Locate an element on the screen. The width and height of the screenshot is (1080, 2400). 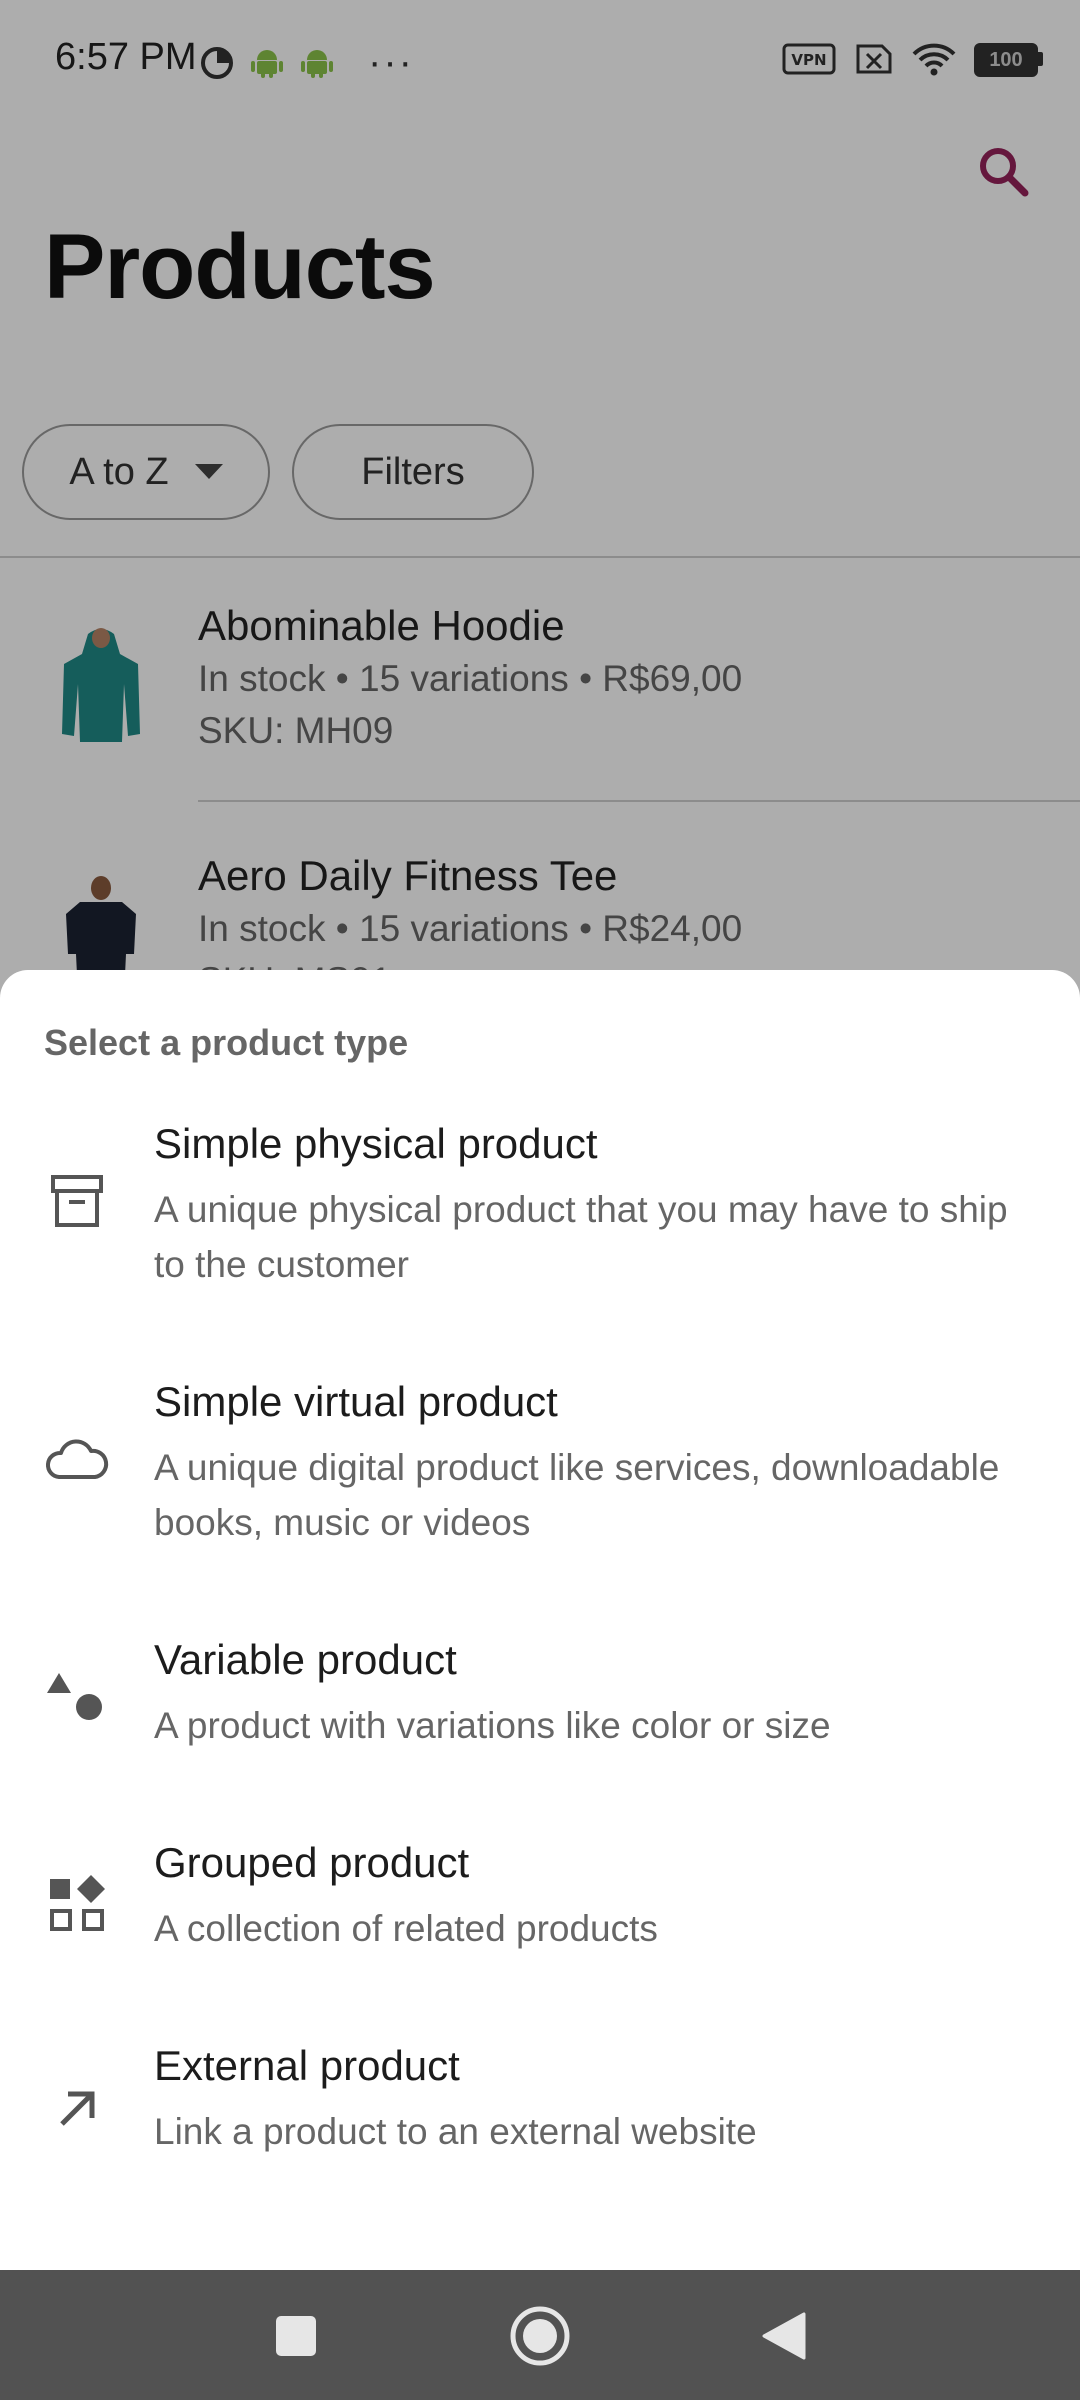
navigation-bar is located at coordinates (540, 2335).